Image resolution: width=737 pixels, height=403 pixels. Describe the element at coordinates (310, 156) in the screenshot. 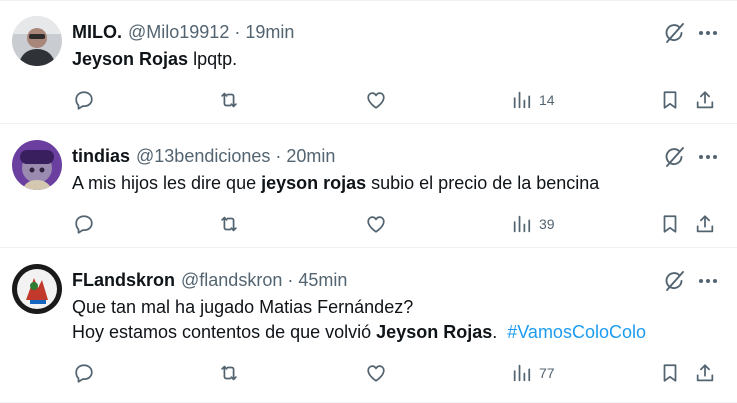

I see `timestamp: 20min` at that location.